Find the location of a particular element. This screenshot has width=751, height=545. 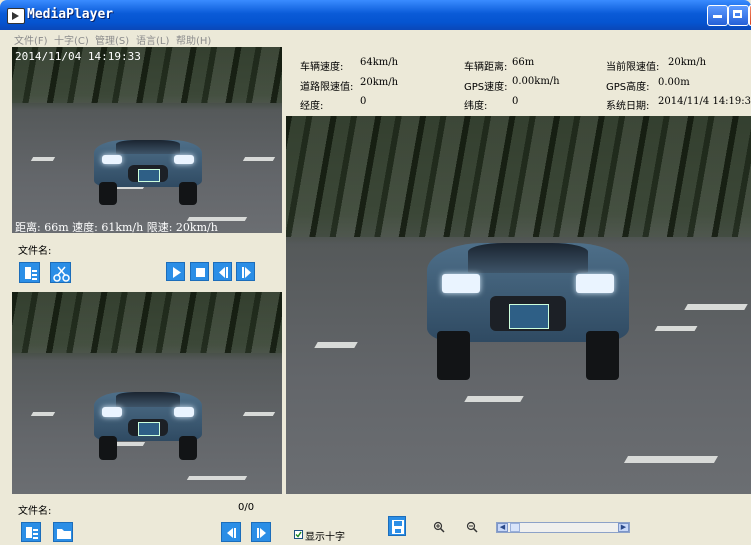

car-image is located at coordinates (148, 160).